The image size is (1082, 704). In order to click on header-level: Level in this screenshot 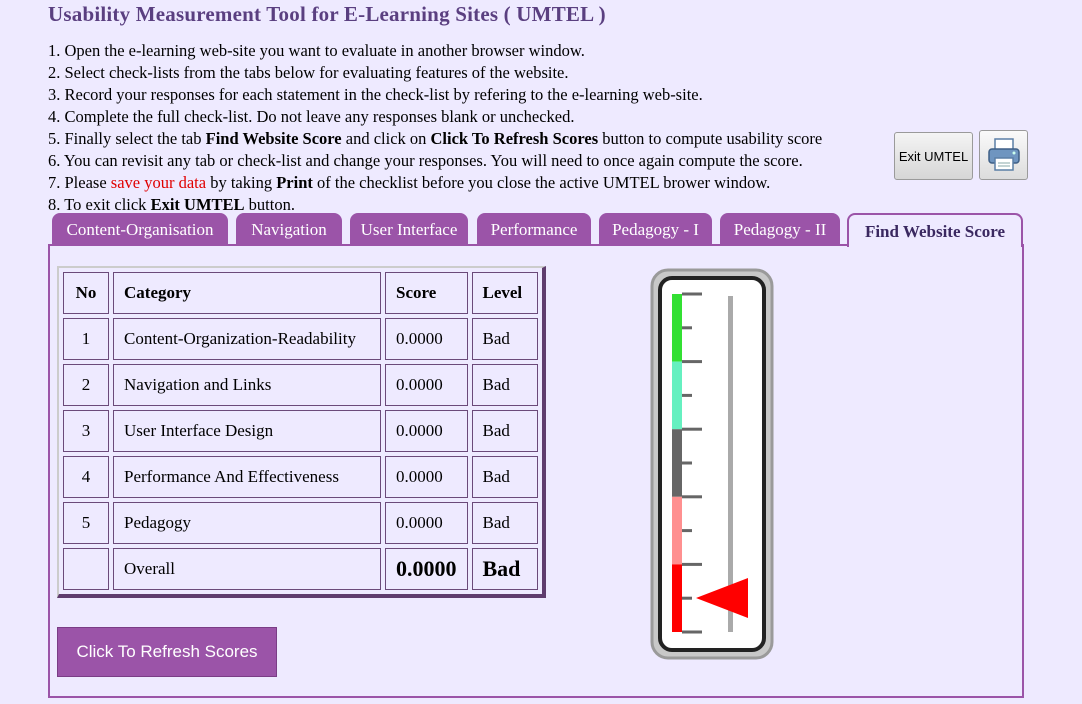, I will do `click(504, 293)`.